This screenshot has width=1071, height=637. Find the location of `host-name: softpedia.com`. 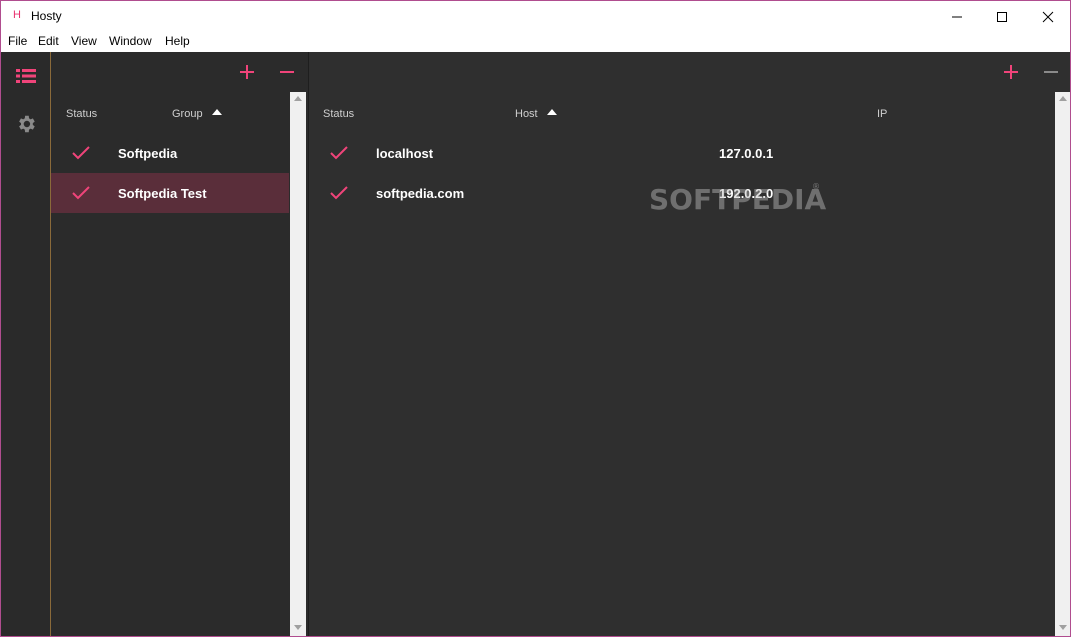

host-name: softpedia.com is located at coordinates (420, 193).